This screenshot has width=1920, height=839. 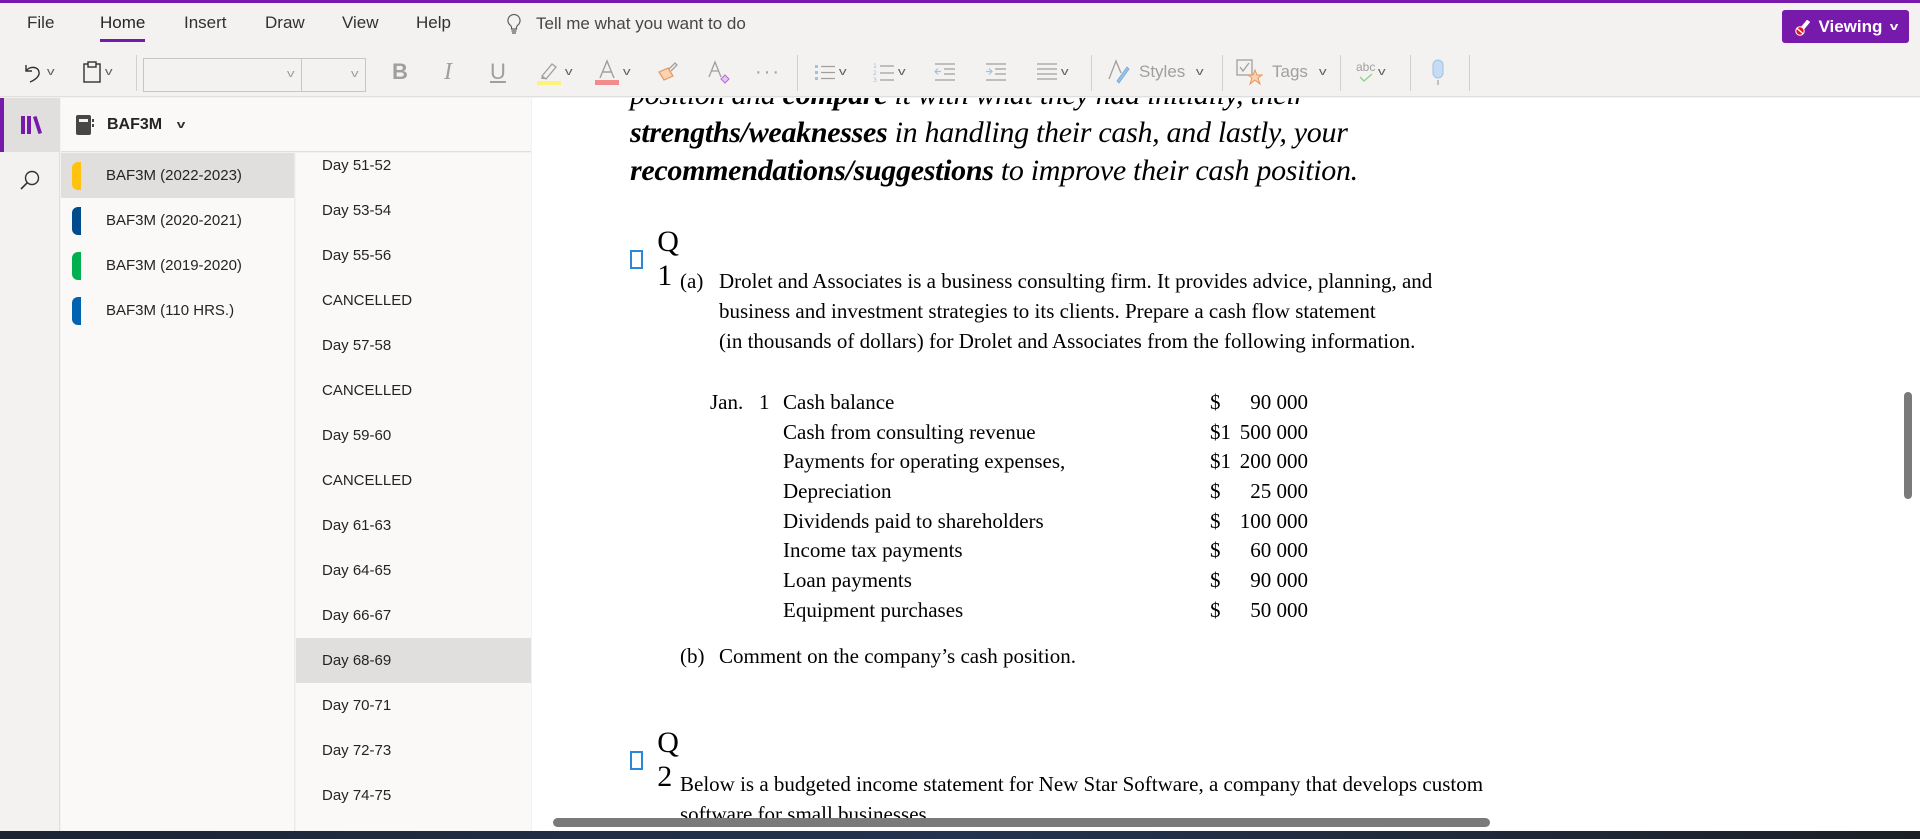 What do you see at coordinates (30, 125) in the screenshot?
I see `notebooks-button` at bounding box center [30, 125].